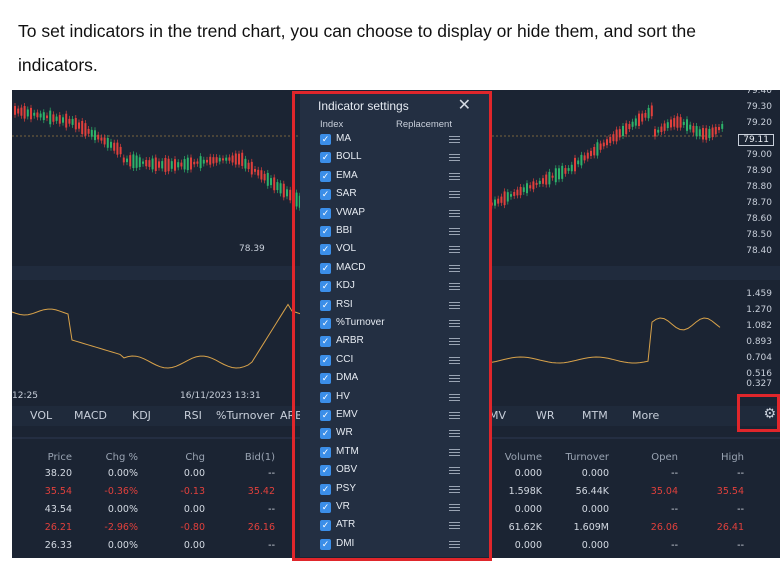 The width and height of the screenshot is (780, 561). What do you see at coordinates (759, 107) in the screenshot?
I see `price-tick: 79.30` at bounding box center [759, 107].